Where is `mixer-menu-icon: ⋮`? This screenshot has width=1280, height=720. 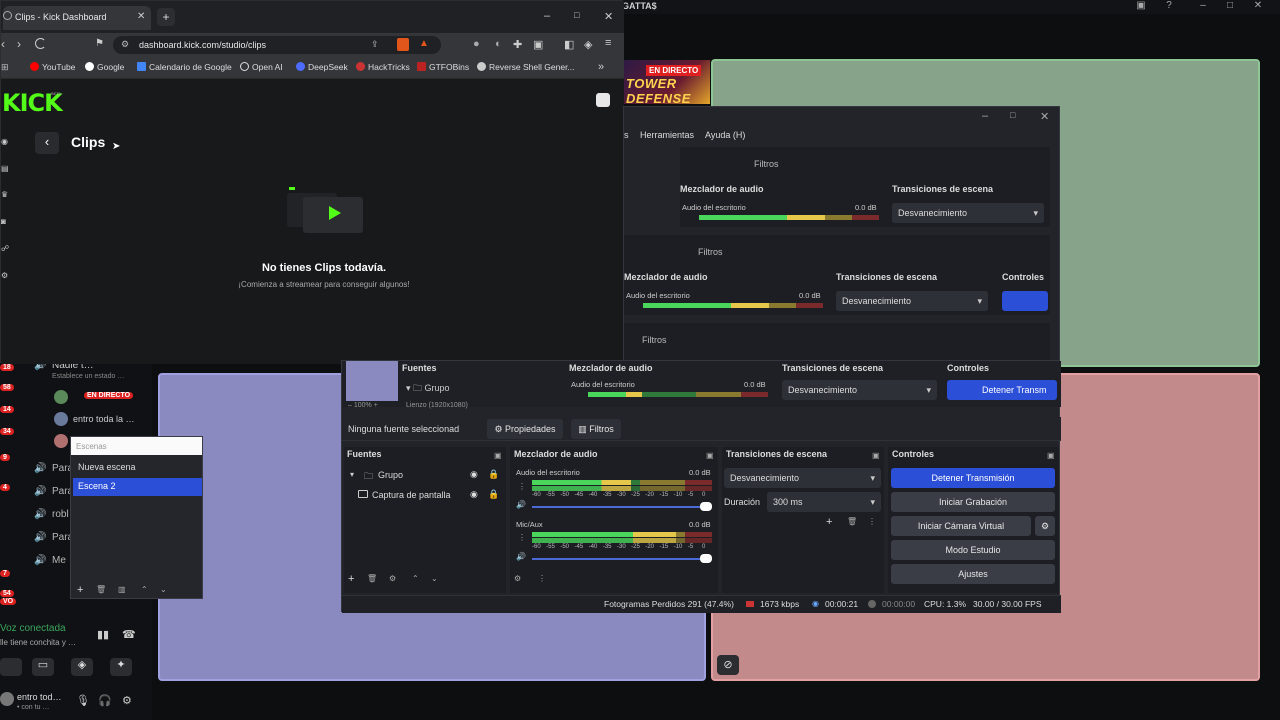
mixer-menu-icon: ⋮ is located at coordinates (543, 579).